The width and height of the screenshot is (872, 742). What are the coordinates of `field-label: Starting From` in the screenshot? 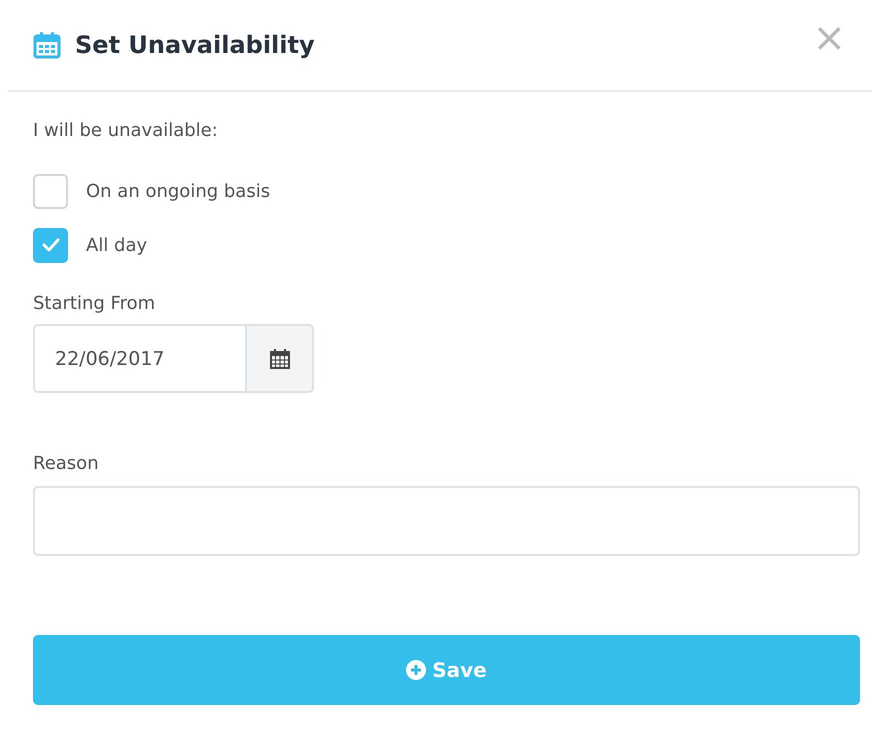 It's located at (94, 303).